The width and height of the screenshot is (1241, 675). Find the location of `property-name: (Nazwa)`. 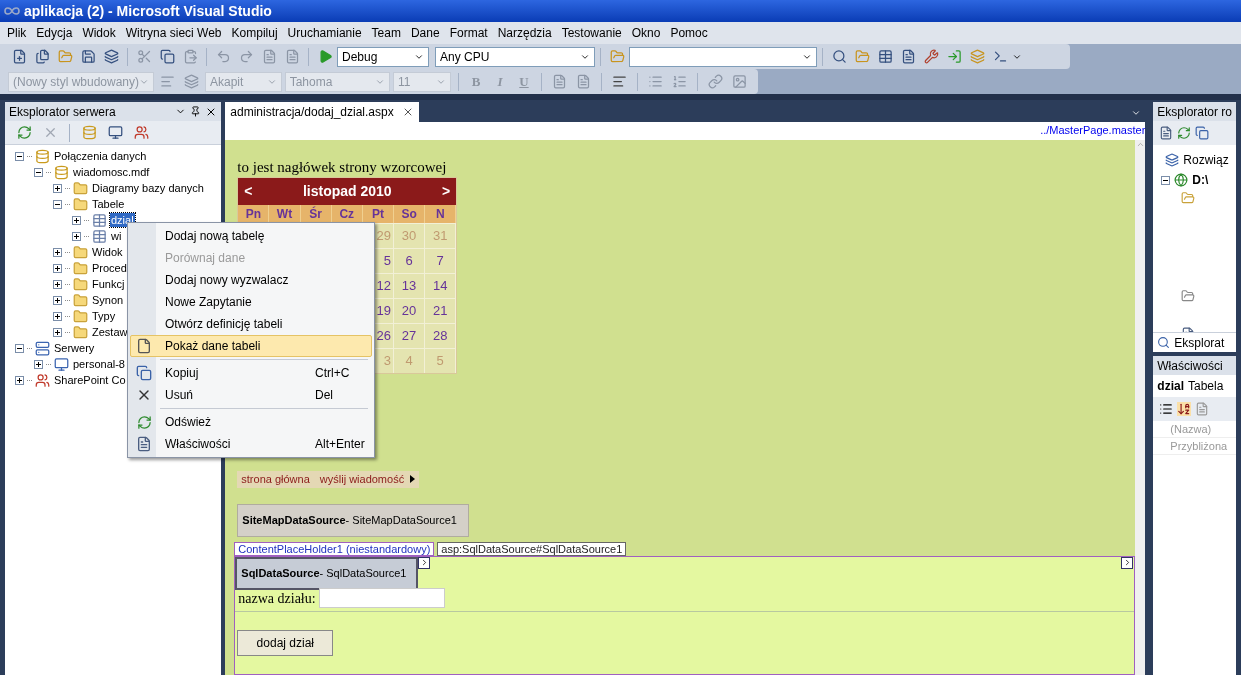

property-name: (Nazwa) is located at coordinates (1194, 429).